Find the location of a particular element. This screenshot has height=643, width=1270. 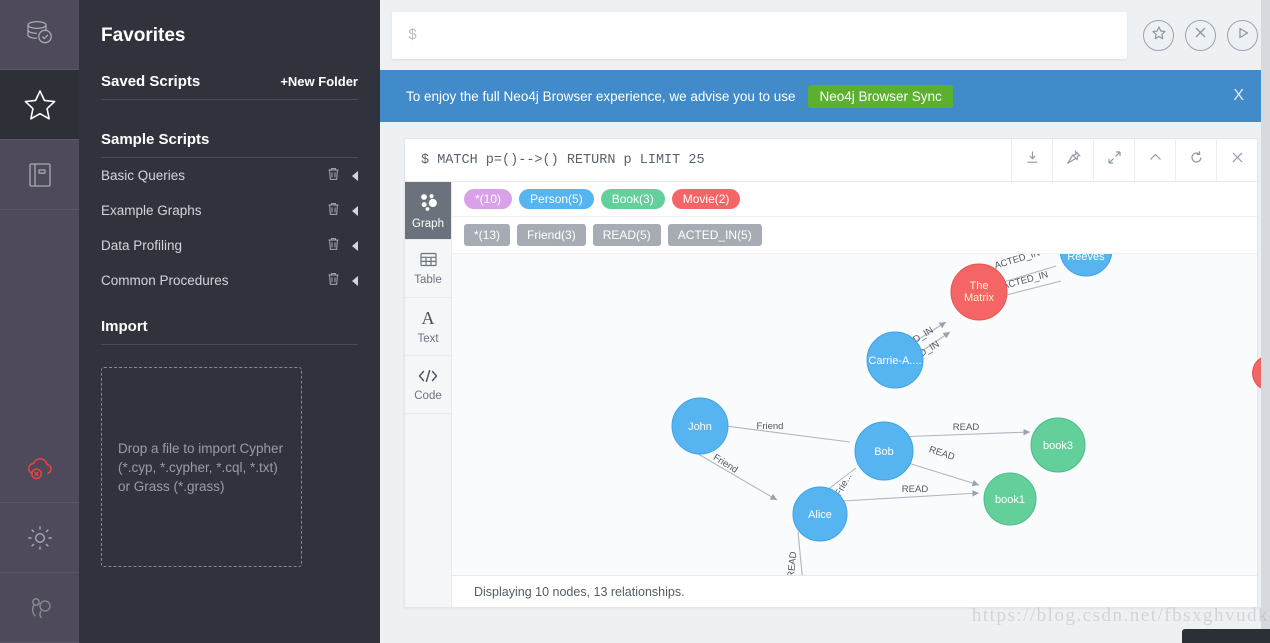

sidebar-item-favorites is located at coordinates (39, 105).